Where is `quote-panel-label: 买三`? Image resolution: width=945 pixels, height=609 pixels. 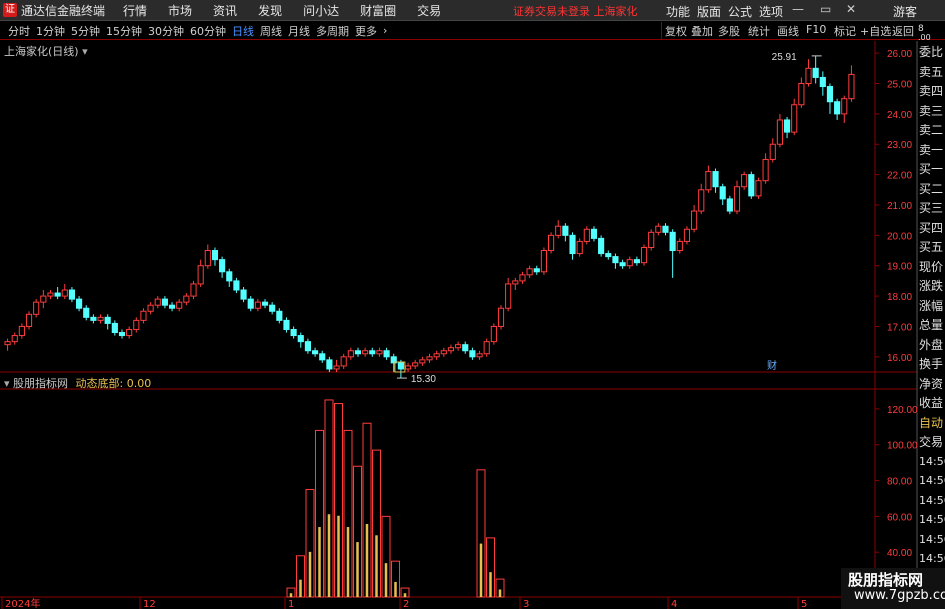
quote-panel-label: 买三 is located at coordinates (931, 208).